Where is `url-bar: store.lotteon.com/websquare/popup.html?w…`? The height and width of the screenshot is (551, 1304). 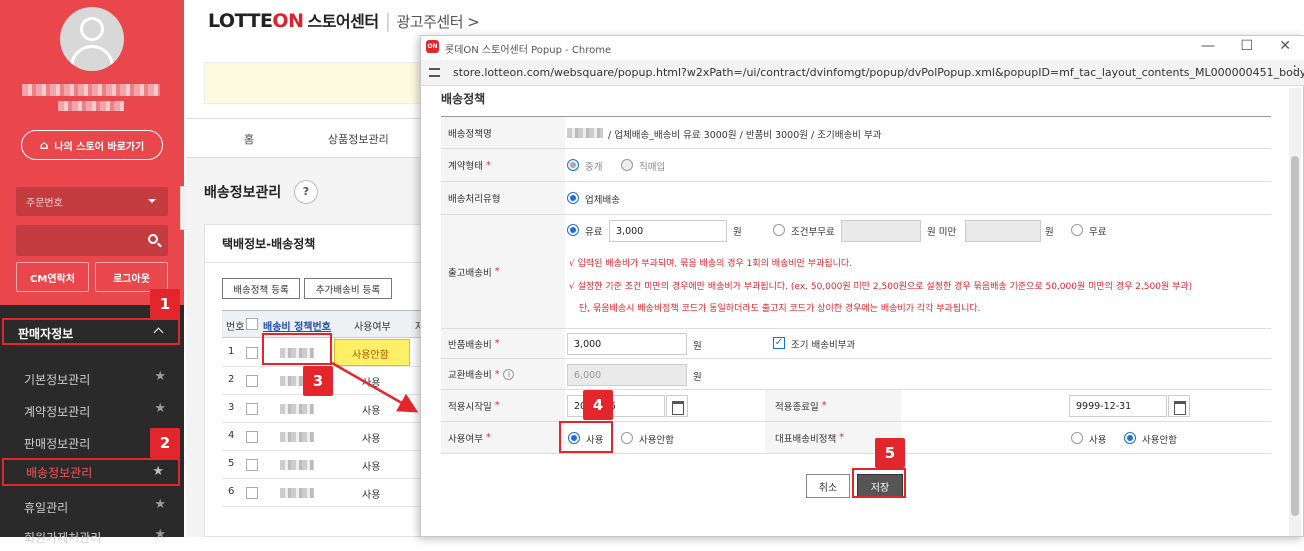 url-bar: store.lotteon.com/websquare/popup.html?w… is located at coordinates (862, 73).